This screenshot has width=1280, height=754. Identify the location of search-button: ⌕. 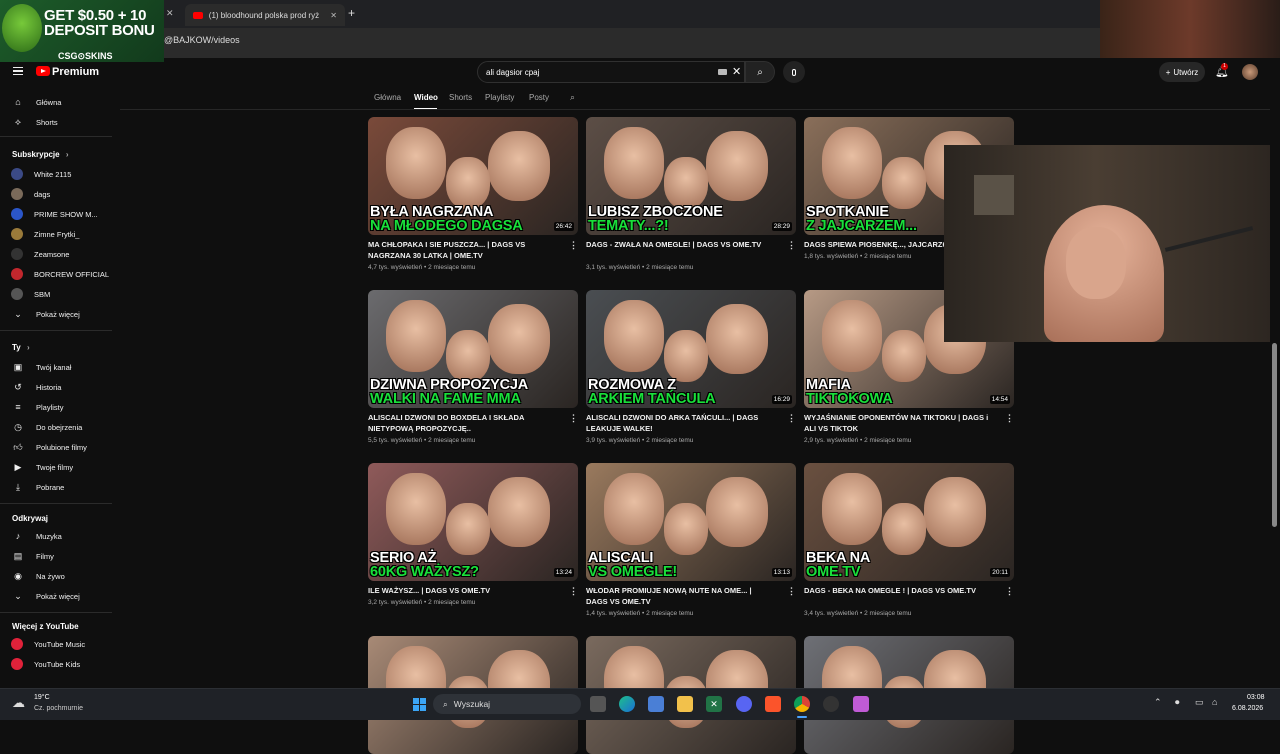
(760, 72).